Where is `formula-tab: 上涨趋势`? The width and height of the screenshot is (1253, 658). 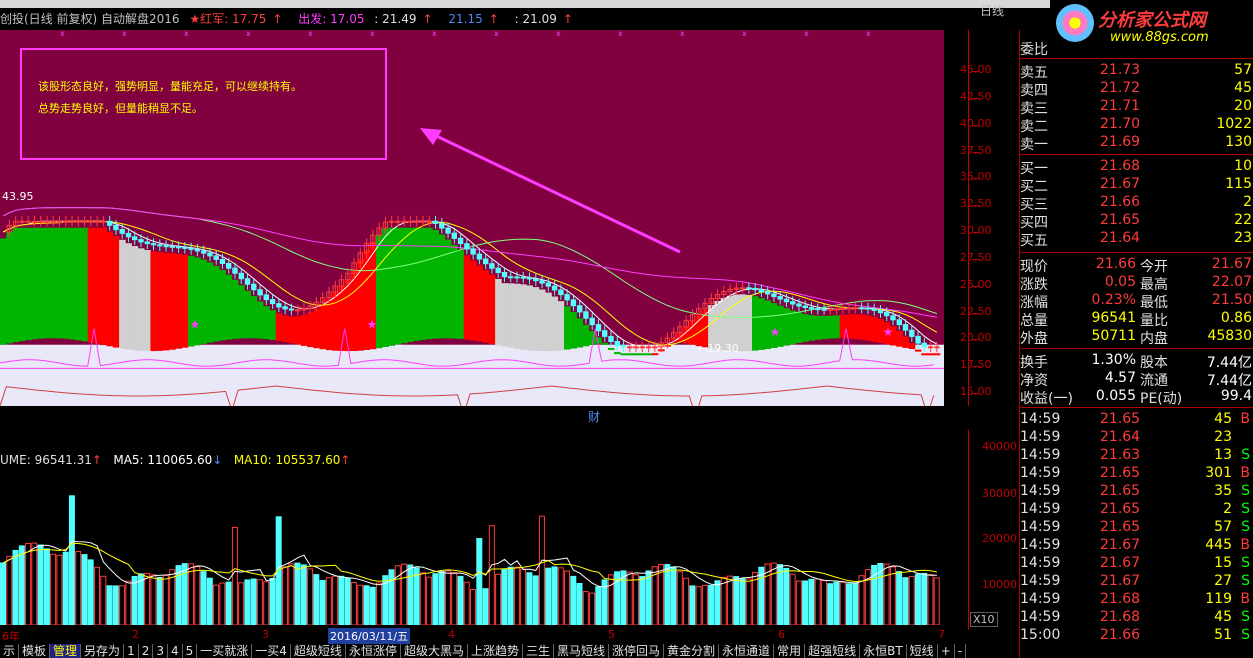 formula-tab: 上涨趋势 is located at coordinates (495, 651).